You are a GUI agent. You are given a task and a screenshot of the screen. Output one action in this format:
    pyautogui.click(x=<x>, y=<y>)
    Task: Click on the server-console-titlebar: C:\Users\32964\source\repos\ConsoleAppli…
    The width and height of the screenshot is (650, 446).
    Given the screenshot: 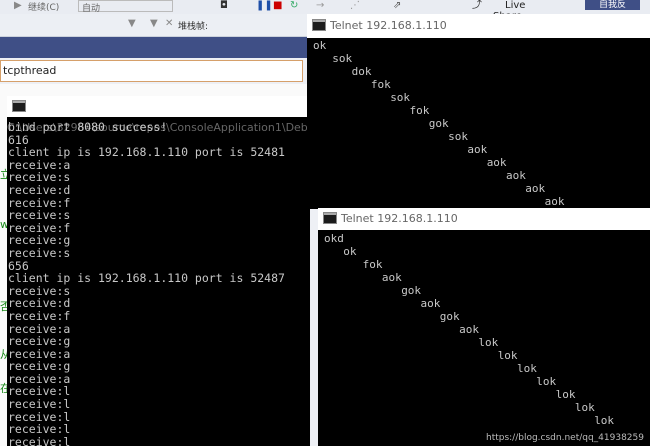 What is the action you would take?
    pyautogui.click(x=158, y=115)
    